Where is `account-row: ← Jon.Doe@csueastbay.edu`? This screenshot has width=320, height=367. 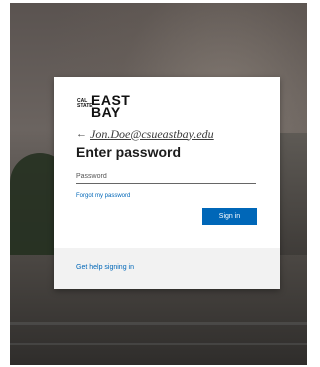 account-row: ← Jon.Doe@csueastbay.edu is located at coordinates (145, 134).